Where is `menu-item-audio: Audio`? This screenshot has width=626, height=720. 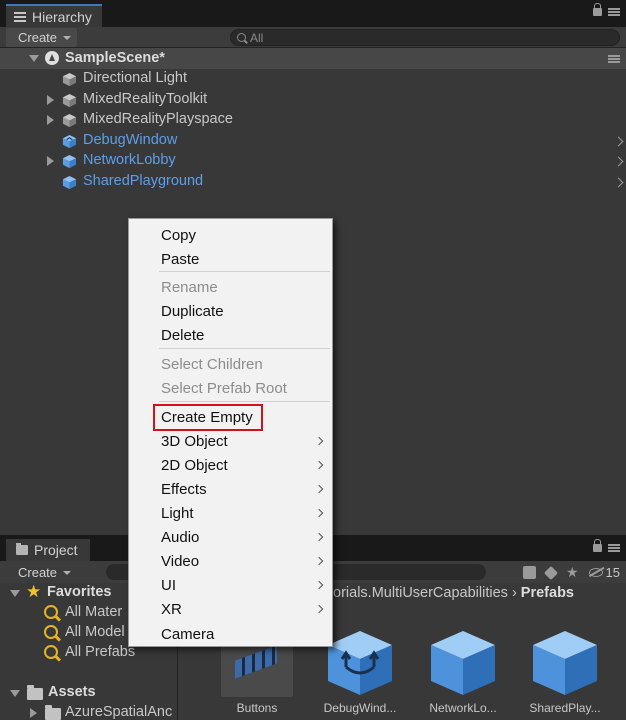
menu-item-audio: Audio is located at coordinates (180, 537).